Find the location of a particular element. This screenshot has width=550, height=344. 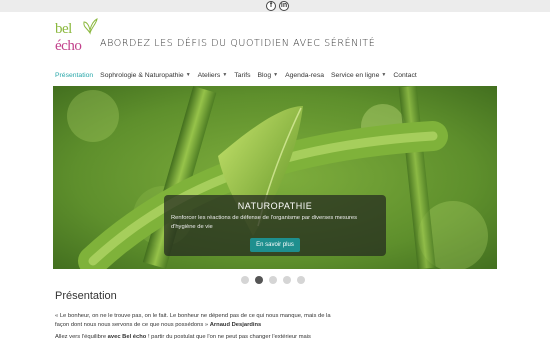

slide-title: NATUROPATHIE is located at coordinates (275, 206).